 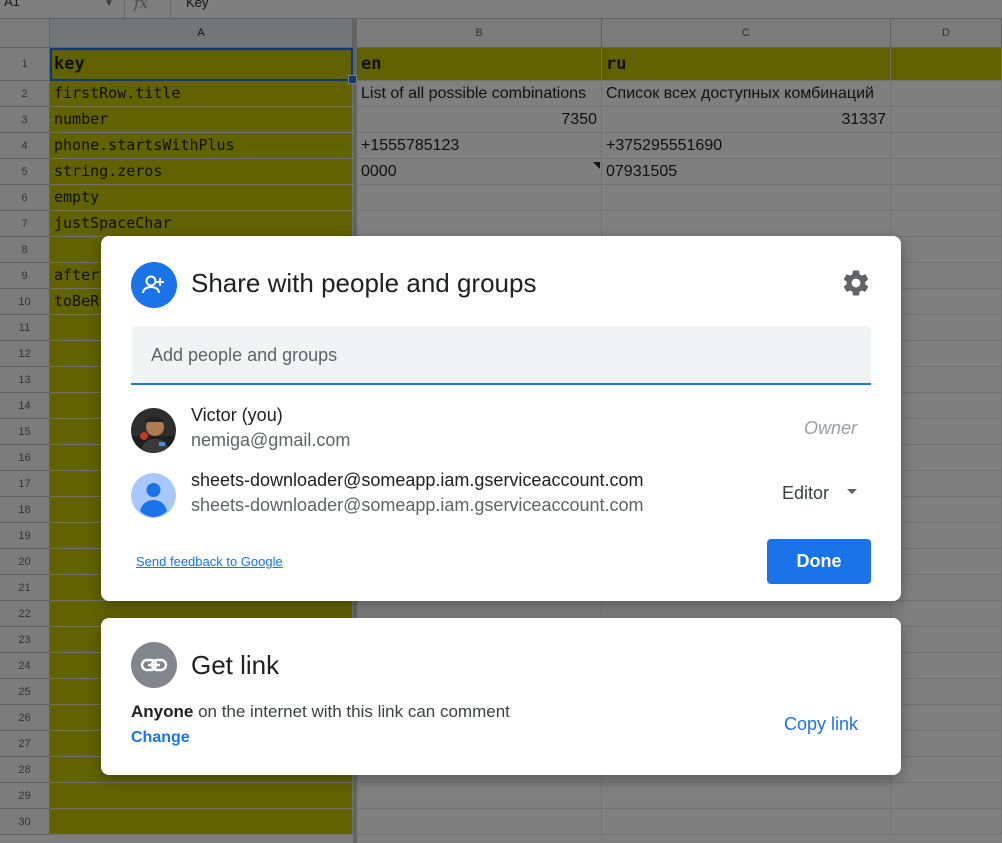 What do you see at coordinates (154, 285) in the screenshot?
I see `add-person-icon` at bounding box center [154, 285].